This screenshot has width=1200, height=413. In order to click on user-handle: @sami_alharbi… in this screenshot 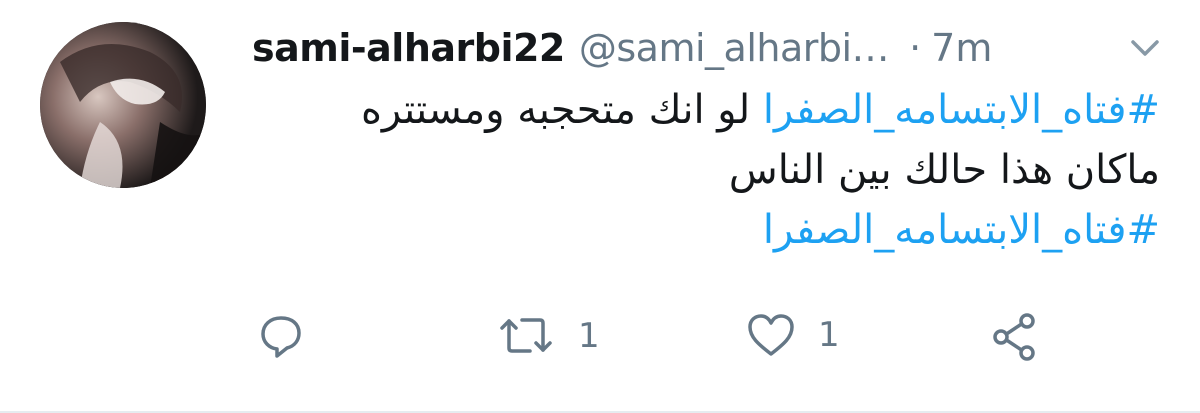, I will do `click(734, 48)`.